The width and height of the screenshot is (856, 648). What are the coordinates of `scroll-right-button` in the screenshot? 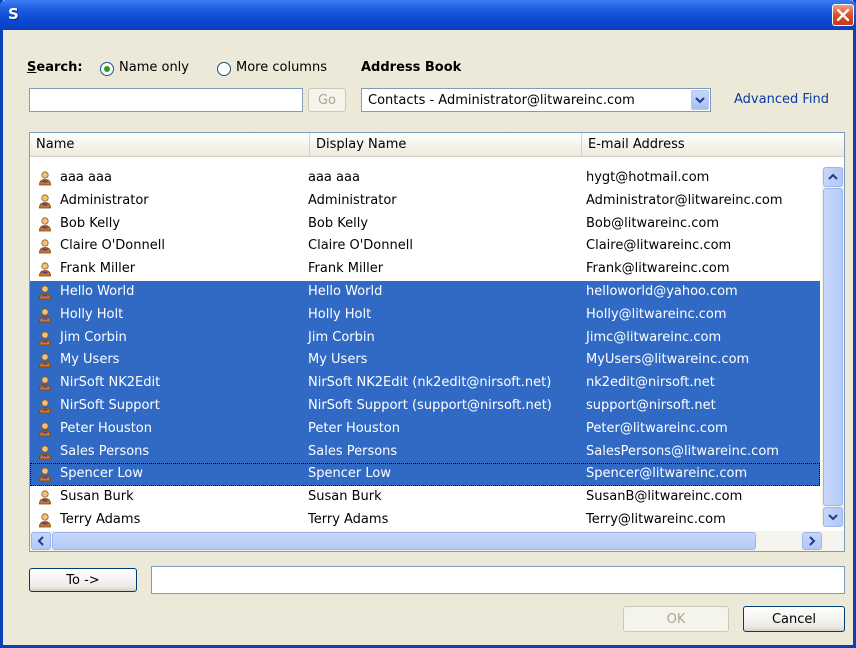 It's located at (812, 541).